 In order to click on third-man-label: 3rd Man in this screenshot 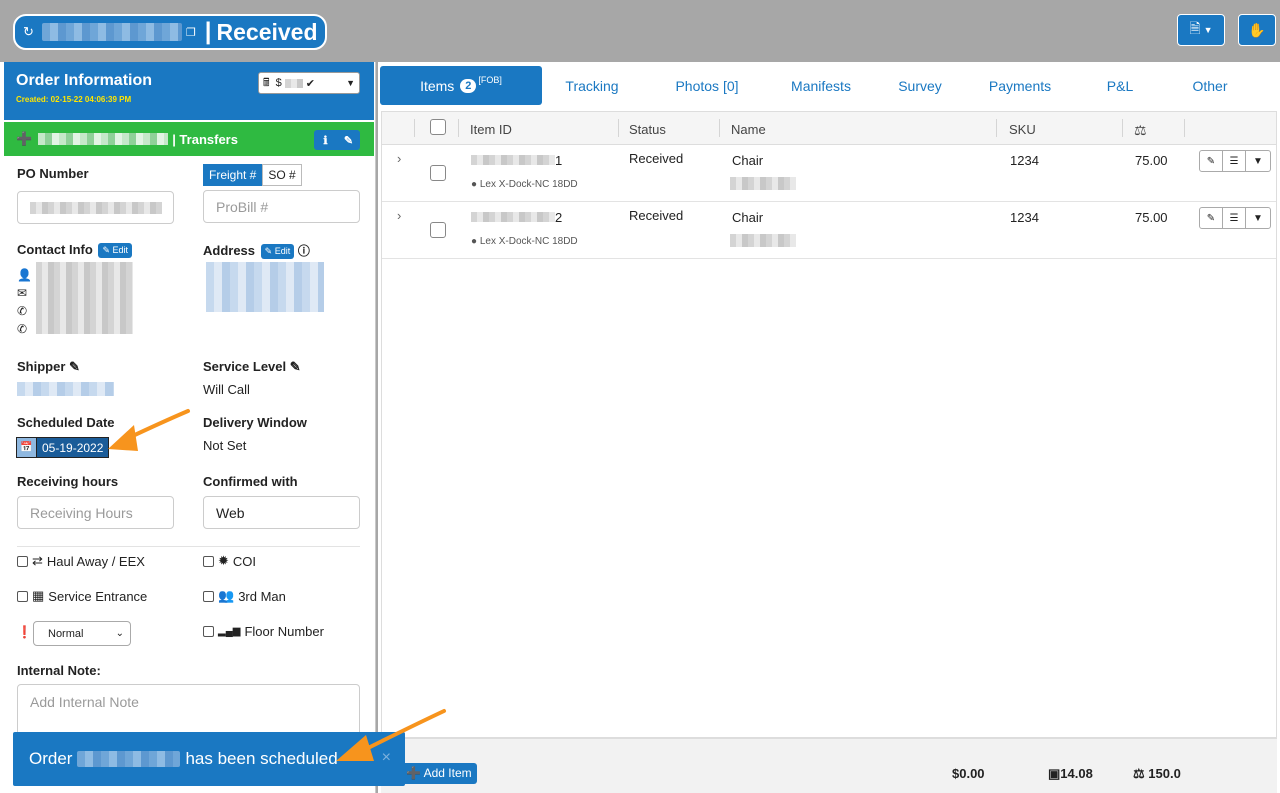, I will do `click(262, 596)`.